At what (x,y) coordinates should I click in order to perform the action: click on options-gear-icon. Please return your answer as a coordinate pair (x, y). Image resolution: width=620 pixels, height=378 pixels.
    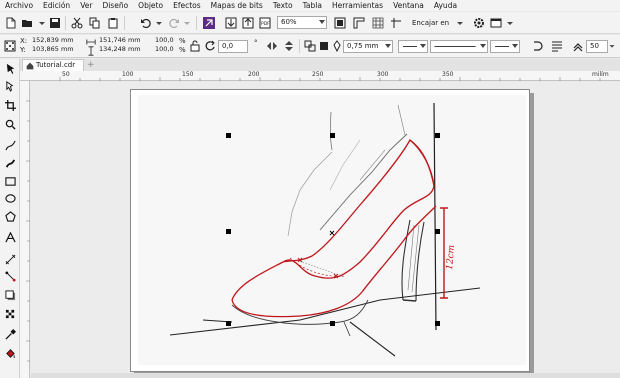
    Looking at the image, I should click on (479, 23).